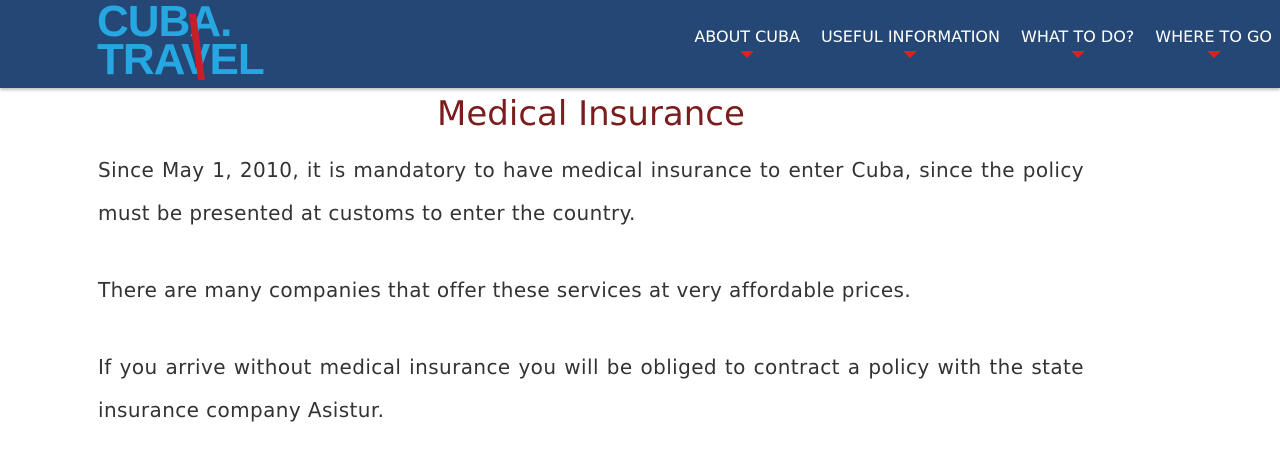  Describe the element at coordinates (747, 36) in the screenshot. I see `nav-item-label: ABOUT CUBA` at that location.